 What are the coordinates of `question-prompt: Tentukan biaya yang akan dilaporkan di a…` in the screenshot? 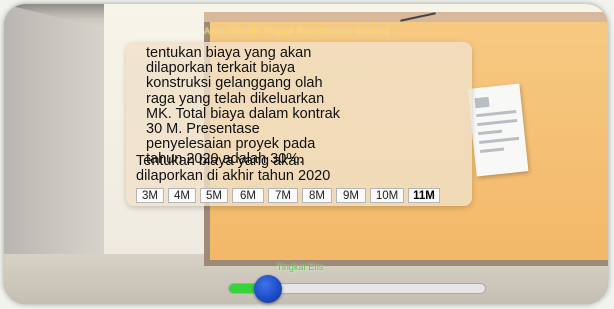 It's located at (233, 169).